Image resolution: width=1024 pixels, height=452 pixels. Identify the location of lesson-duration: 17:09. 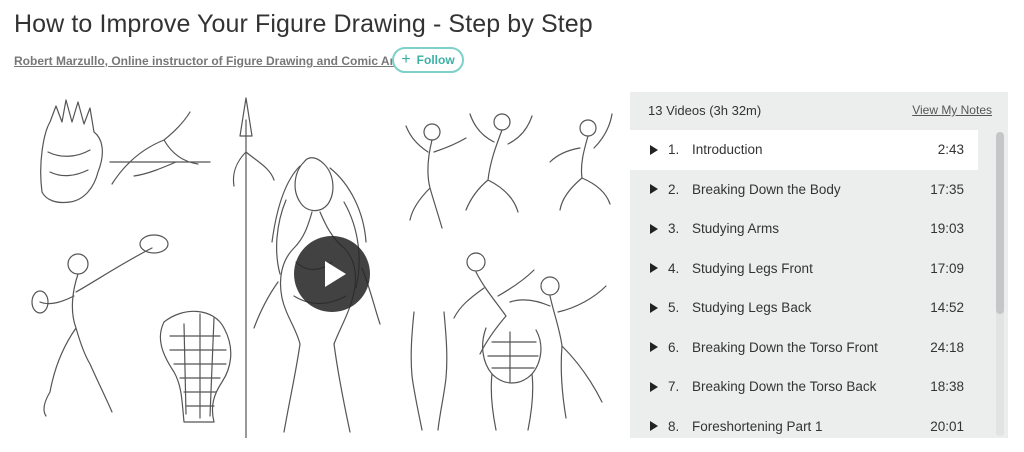
(947, 268).